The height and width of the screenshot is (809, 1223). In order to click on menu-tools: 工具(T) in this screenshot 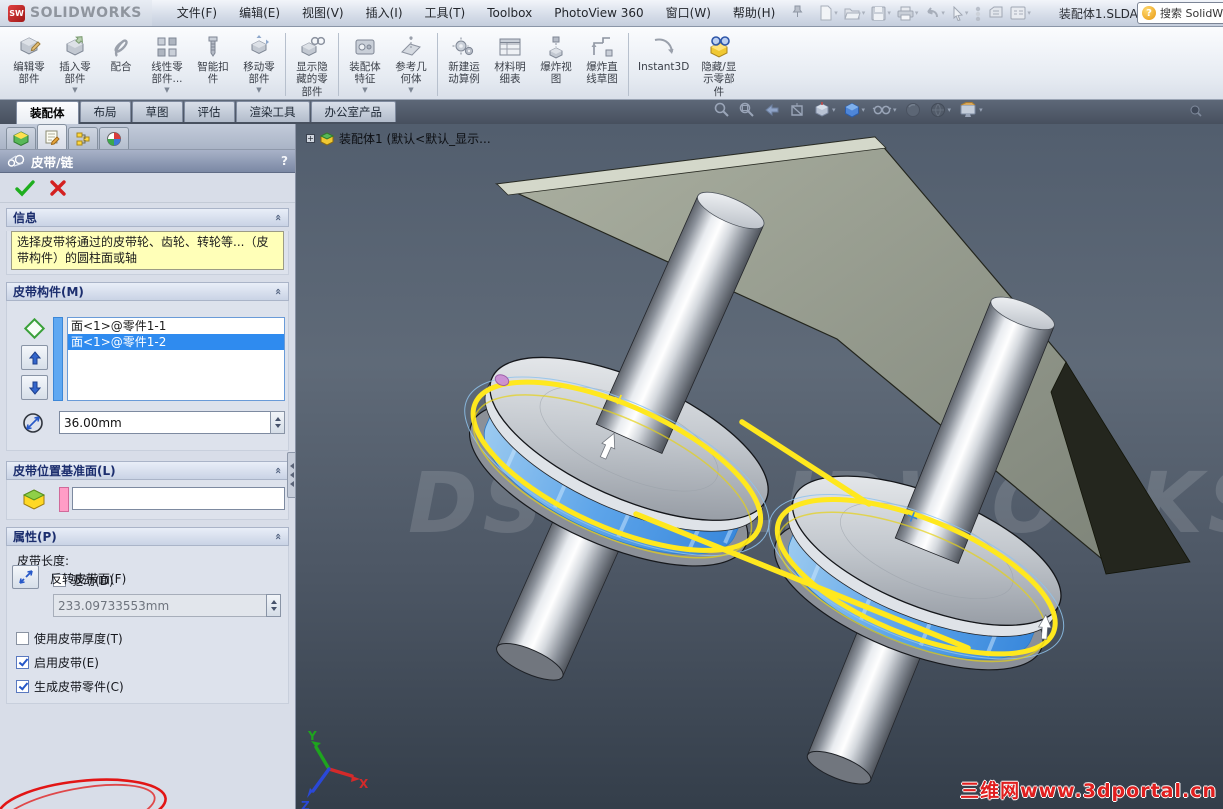, I will do `click(445, 13)`.